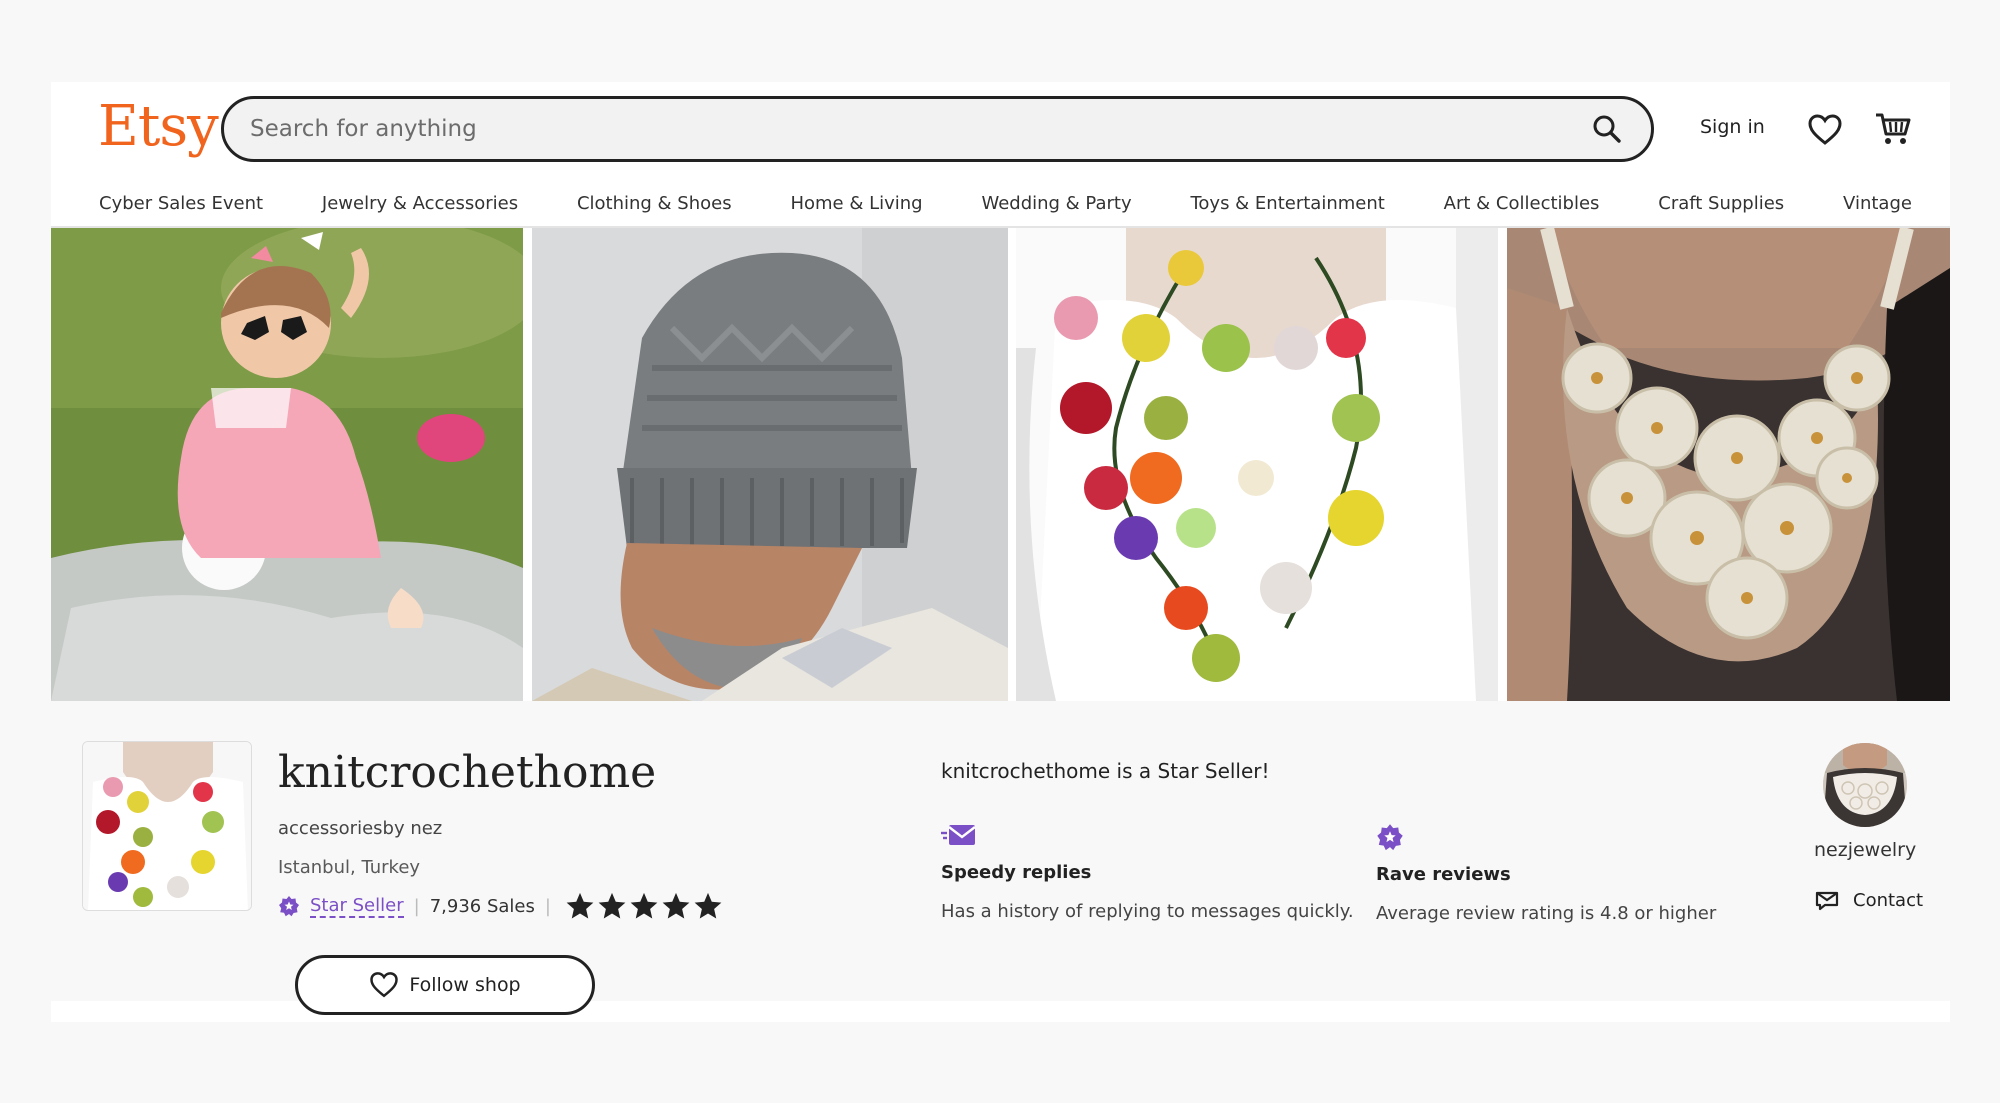 The image size is (2000, 1103). Describe the element at coordinates (357, 906) in the screenshot. I see `star-seller-link: Star Seller` at that location.